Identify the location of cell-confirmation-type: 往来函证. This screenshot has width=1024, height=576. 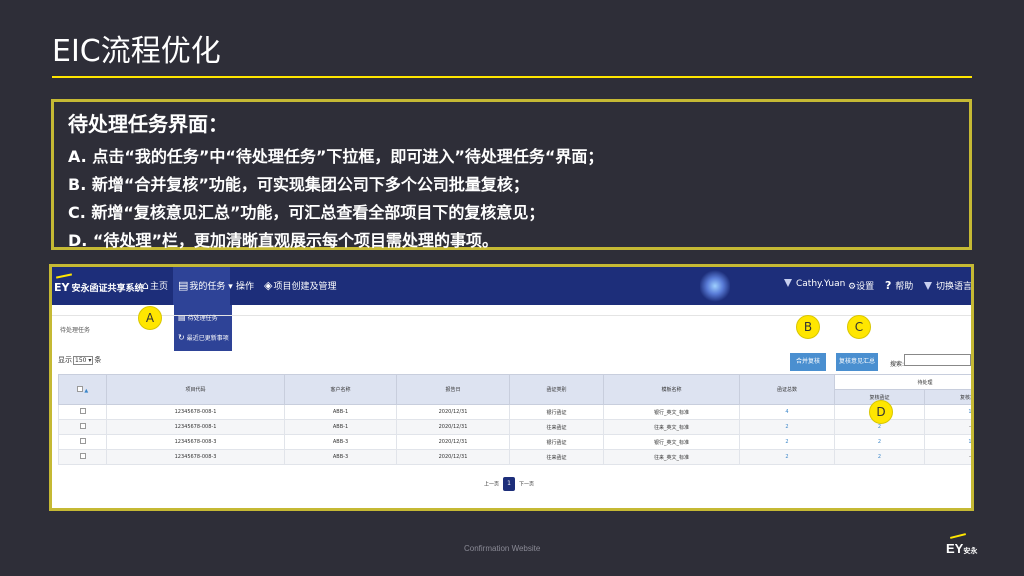
(556, 457).